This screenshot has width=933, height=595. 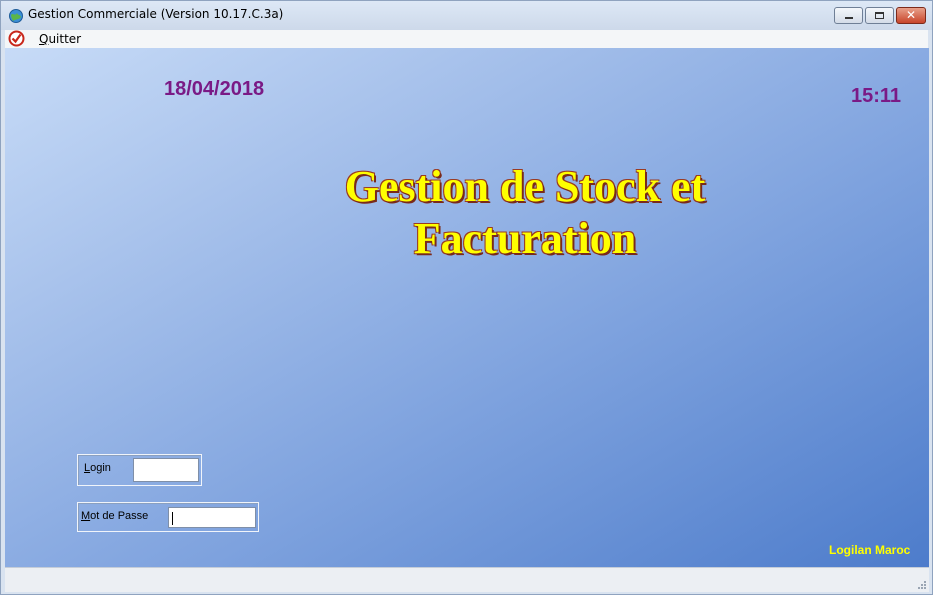 I want to click on maximize-icon, so click(x=879, y=15).